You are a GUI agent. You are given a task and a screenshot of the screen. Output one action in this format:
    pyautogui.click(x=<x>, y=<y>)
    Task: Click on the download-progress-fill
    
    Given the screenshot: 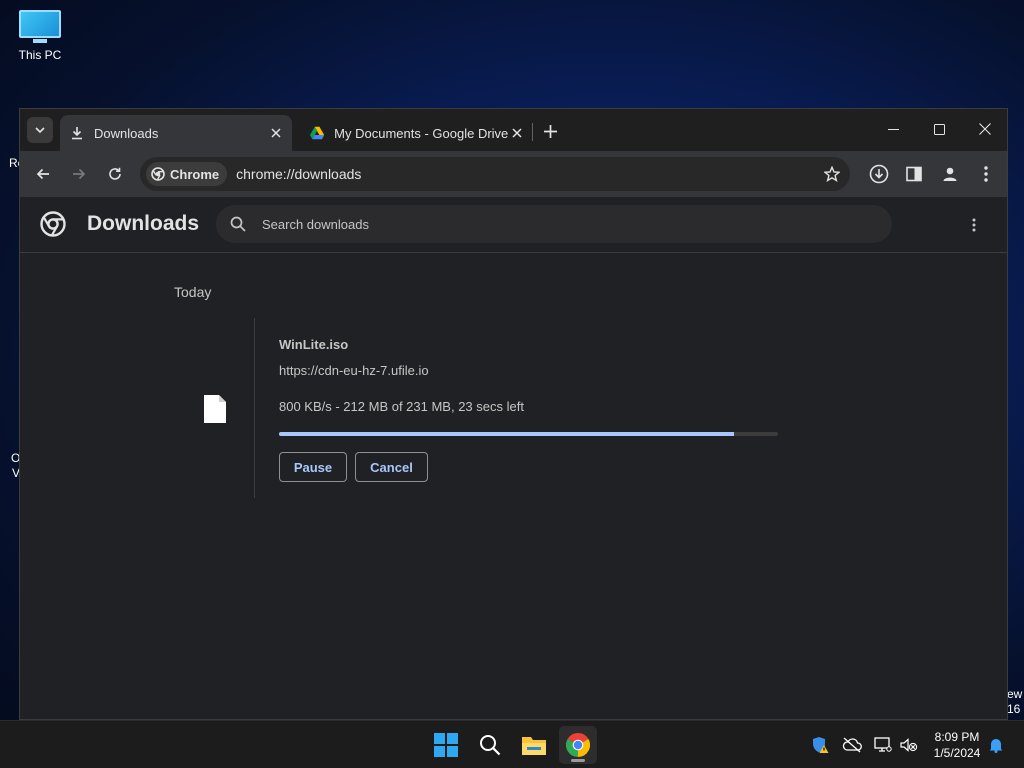 What is the action you would take?
    pyautogui.click(x=507, y=434)
    